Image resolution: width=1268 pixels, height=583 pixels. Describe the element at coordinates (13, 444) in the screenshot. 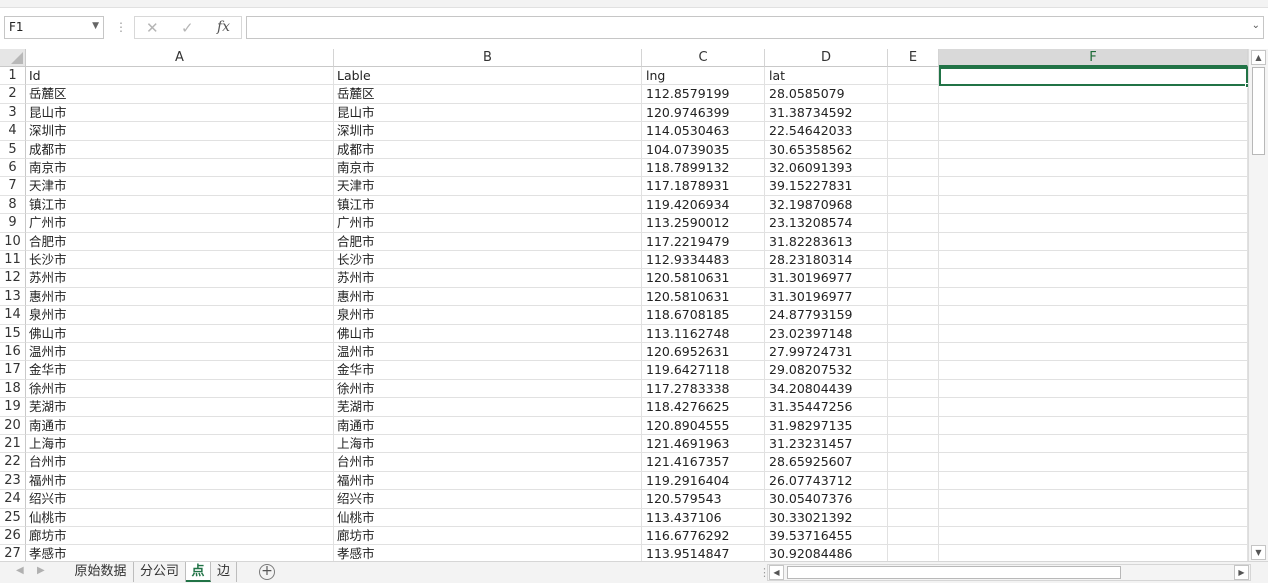

I see `row-header: 21` at that location.